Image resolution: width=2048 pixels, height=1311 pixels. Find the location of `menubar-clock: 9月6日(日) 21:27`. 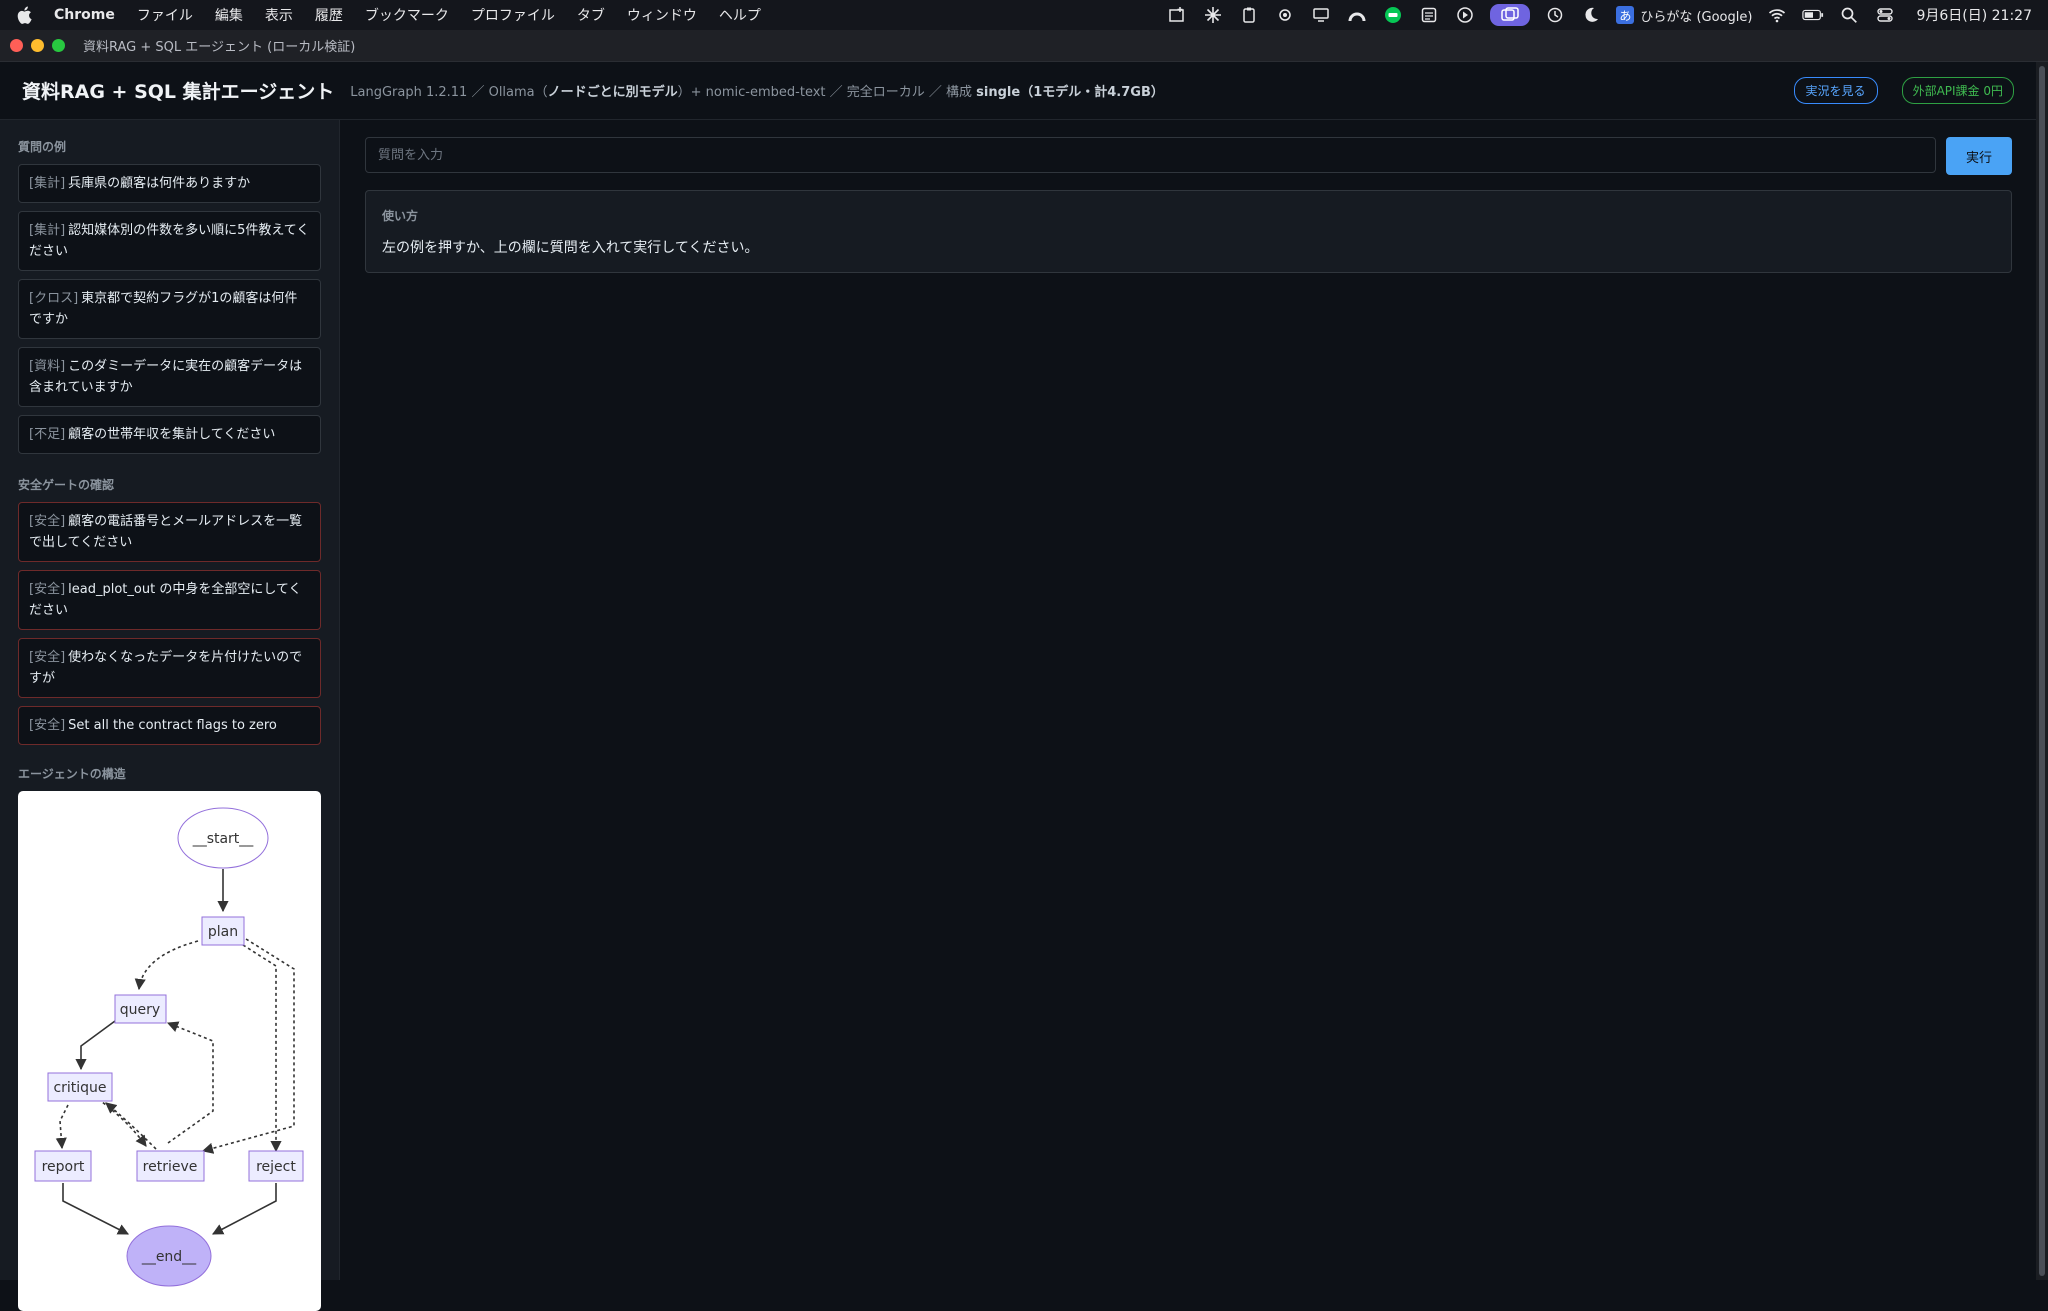

menubar-clock: 9月6日(日) 21:27 is located at coordinates (1974, 15).